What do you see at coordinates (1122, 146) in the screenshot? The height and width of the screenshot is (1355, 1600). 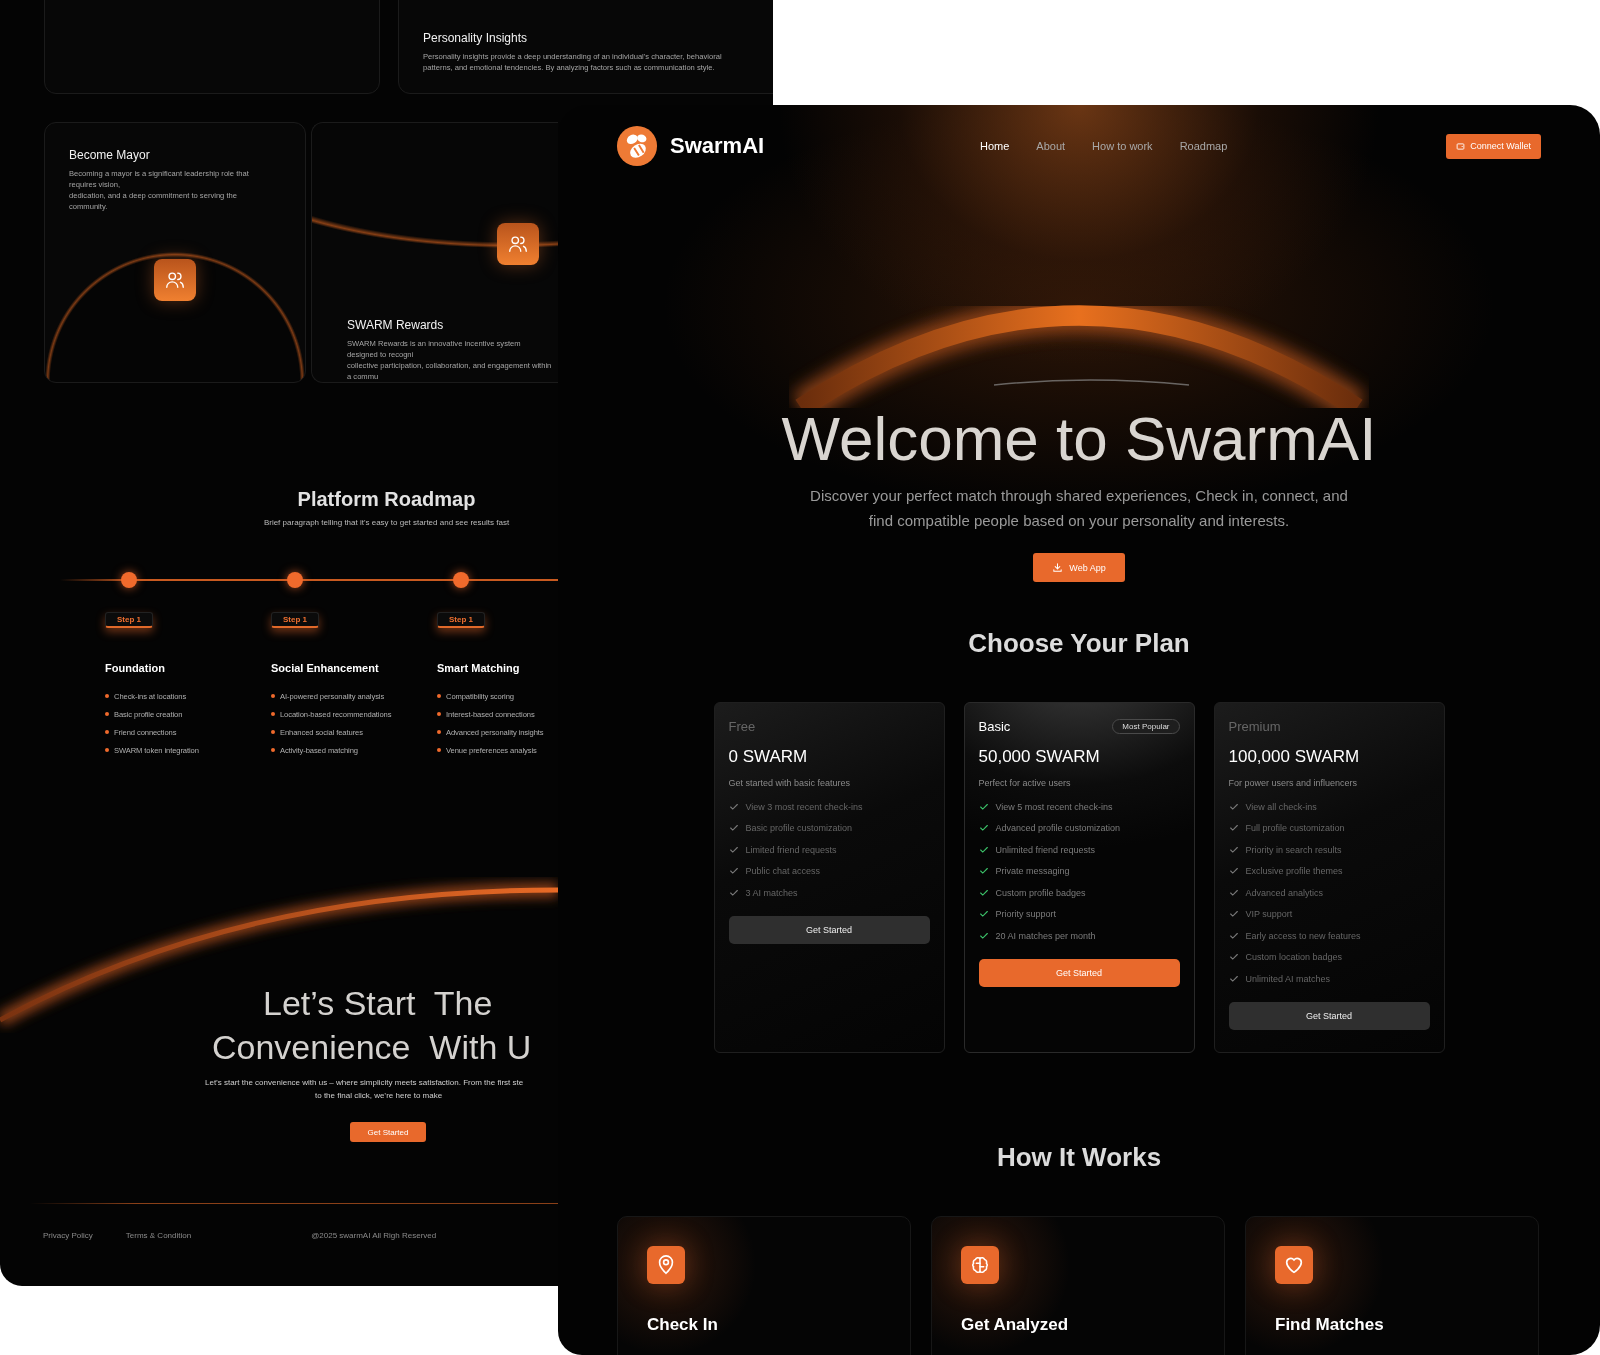 I see `nav-link: How to work` at bounding box center [1122, 146].